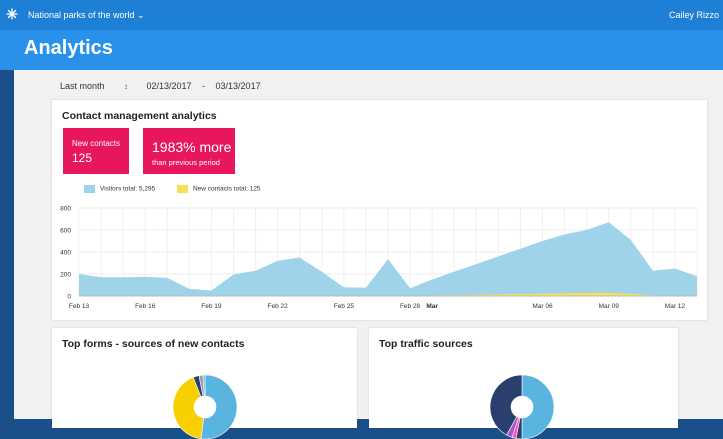  What do you see at coordinates (211, 306) in the screenshot?
I see `x-tick-label: Feb 19` at bounding box center [211, 306].